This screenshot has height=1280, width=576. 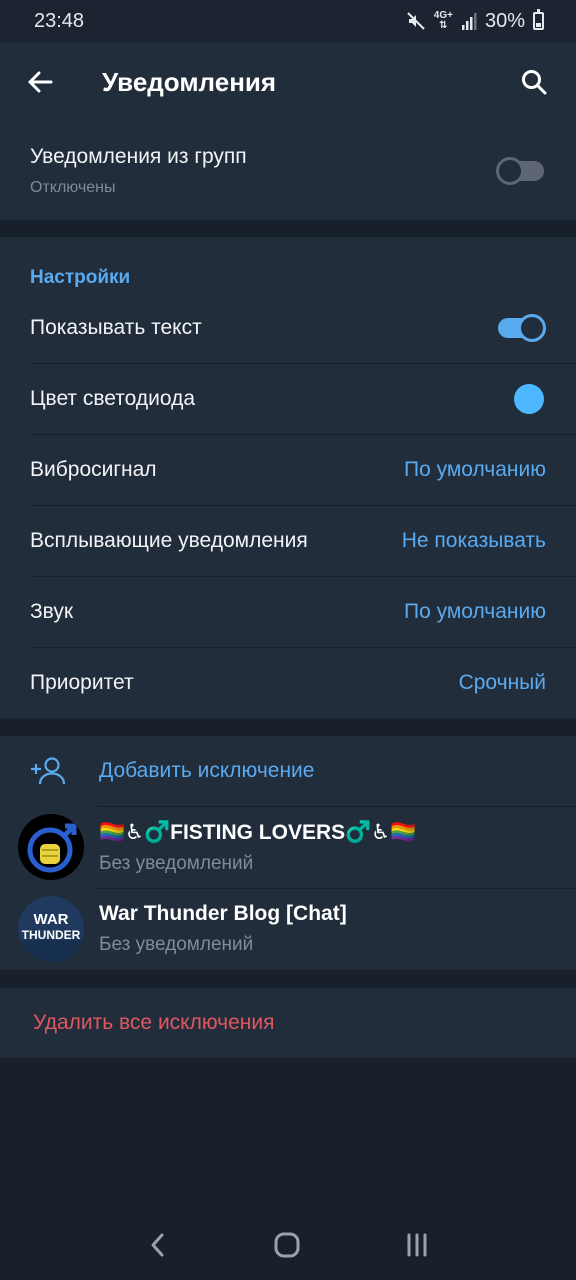 What do you see at coordinates (474, 469) in the screenshot?
I see `vibrate-value: По умолчанию` at bounding box center [474, 469].